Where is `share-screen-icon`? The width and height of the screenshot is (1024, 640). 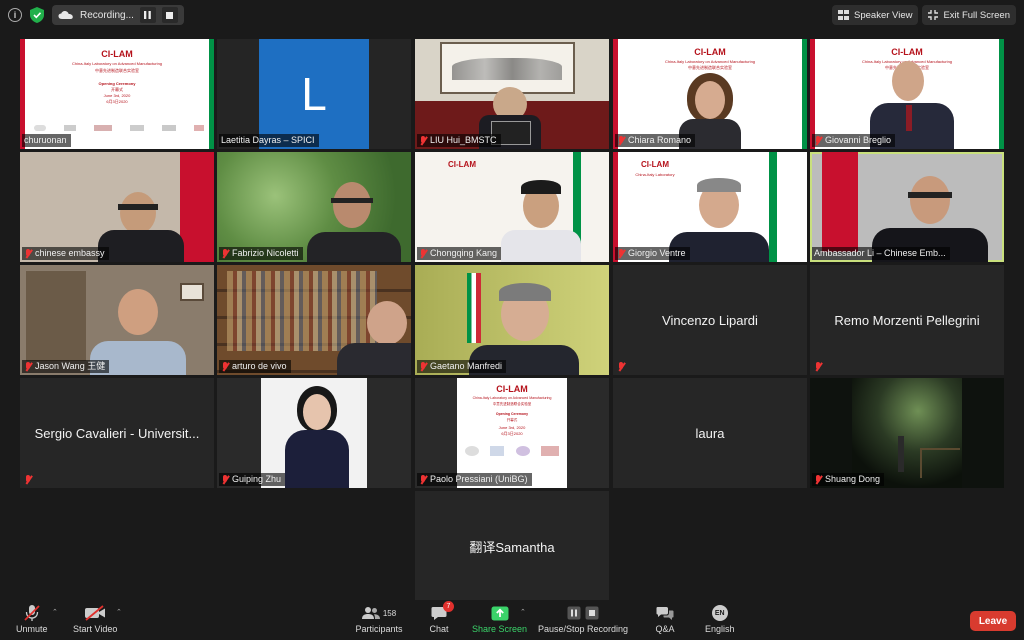 share-screen-icon is located at coordinates (500, 613).